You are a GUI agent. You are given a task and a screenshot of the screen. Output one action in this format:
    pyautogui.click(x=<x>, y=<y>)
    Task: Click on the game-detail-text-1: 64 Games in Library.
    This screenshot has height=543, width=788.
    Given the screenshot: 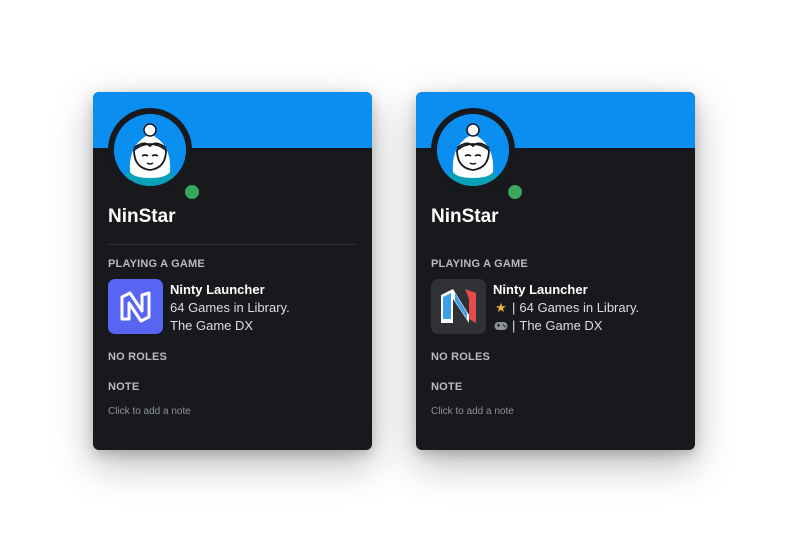 What is the action you would take?
    pyautogui.click(x=579, y=307)
    